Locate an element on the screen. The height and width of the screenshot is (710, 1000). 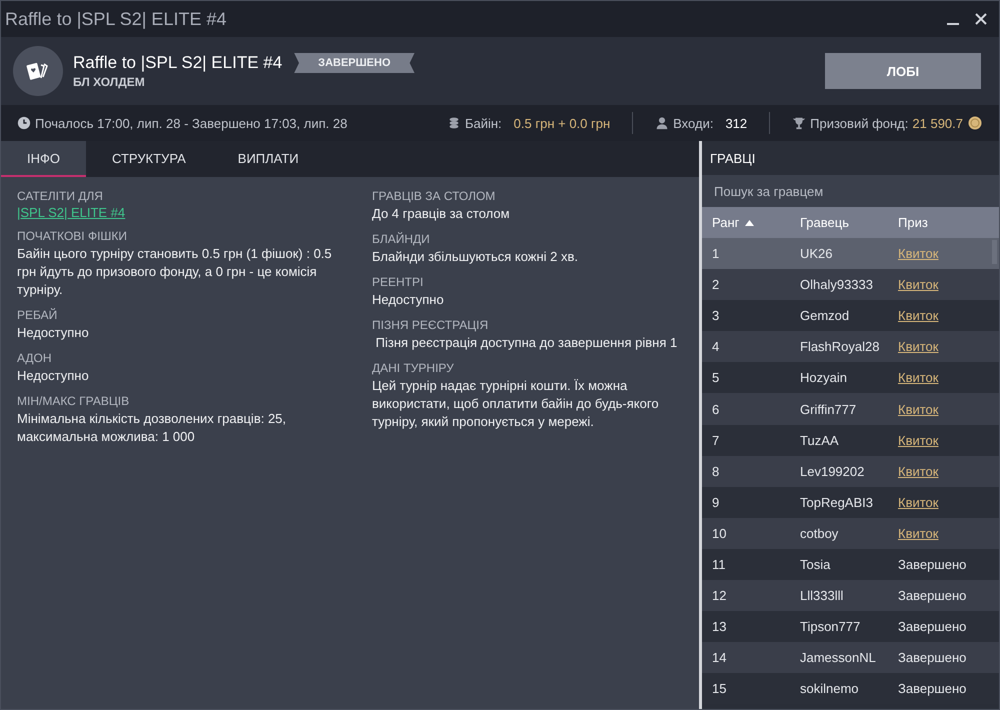
rank-cell-text: 10 is located at coordinates (720, 533).